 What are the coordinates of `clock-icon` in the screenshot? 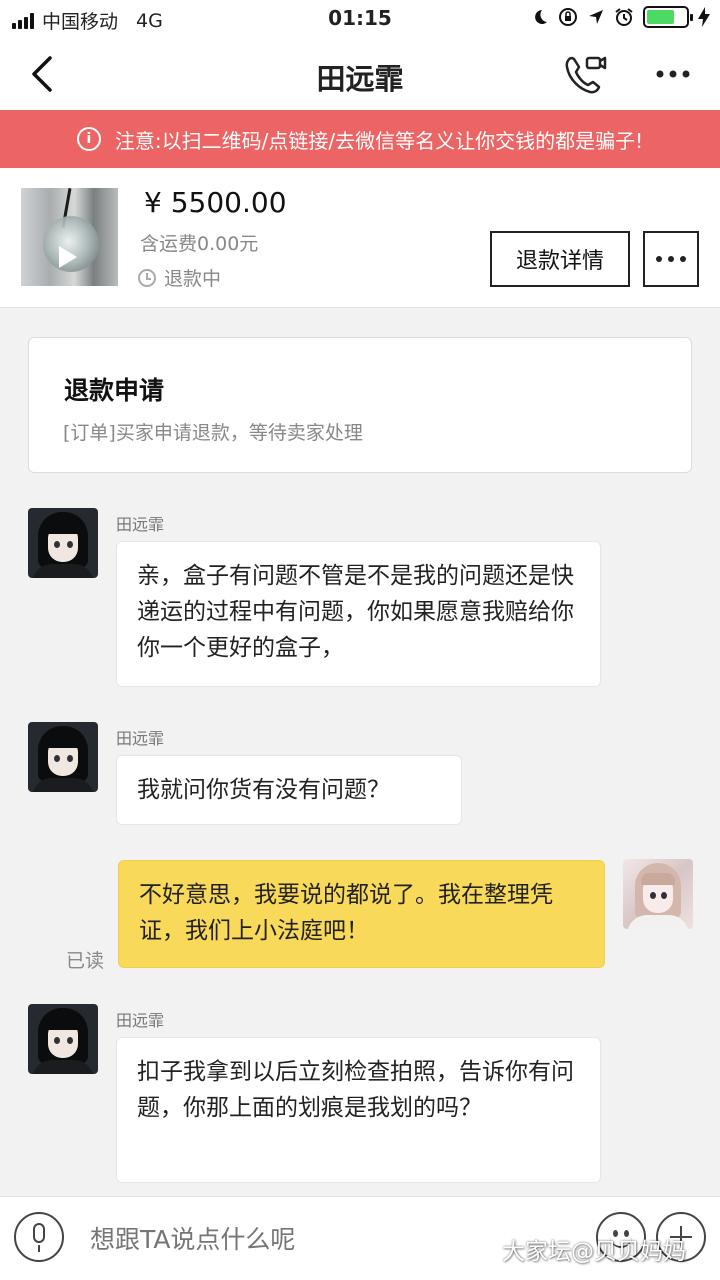 It's located at (147, 277).